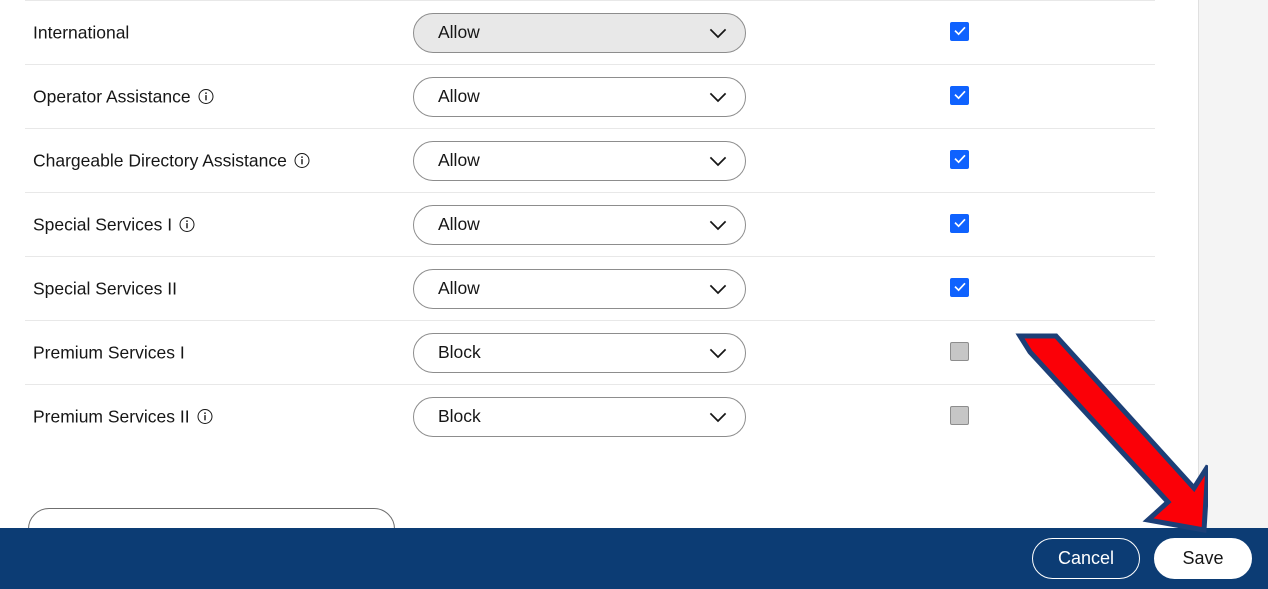 This screenshot has height=589, width=1268. I want to click on table-row: Special Services II Allow, so click(590, 288).